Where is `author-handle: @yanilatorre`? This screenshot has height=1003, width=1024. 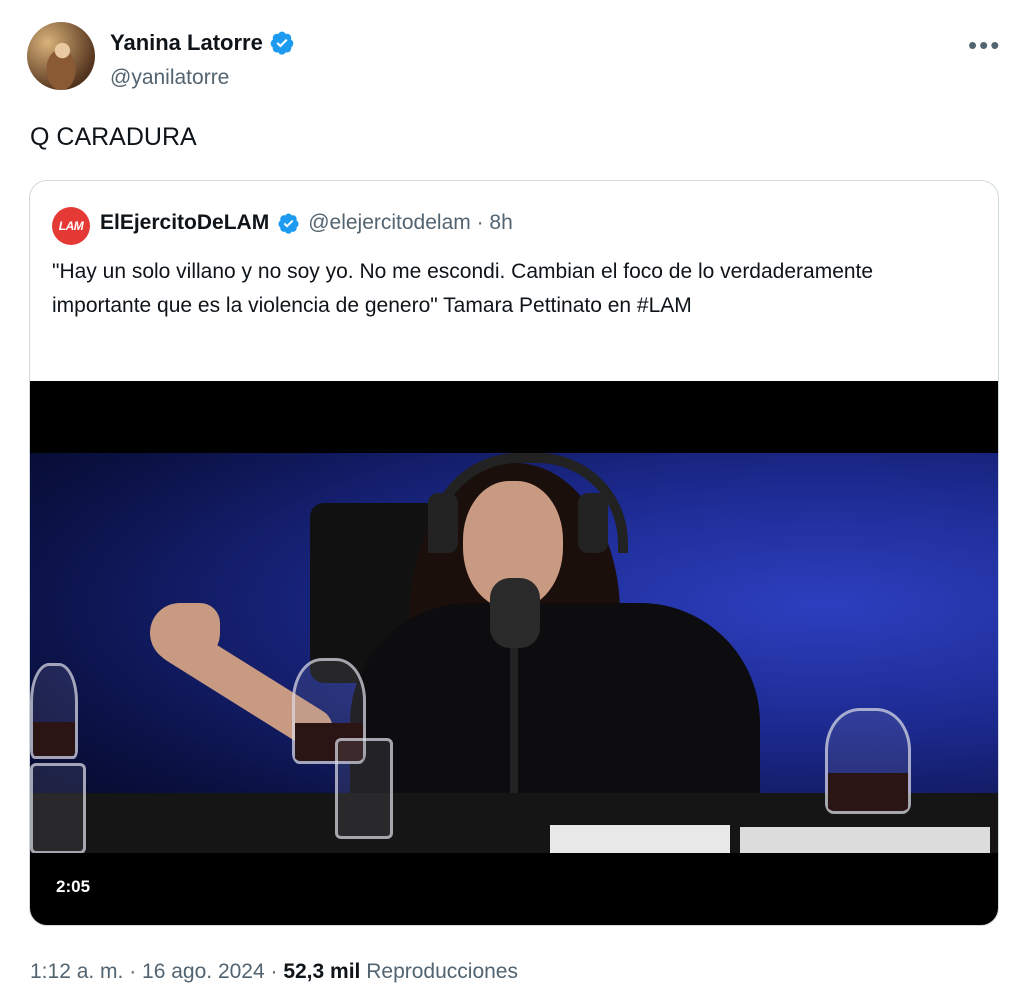
author-handle: @yanilatorre is located at coordinates (169, 78).